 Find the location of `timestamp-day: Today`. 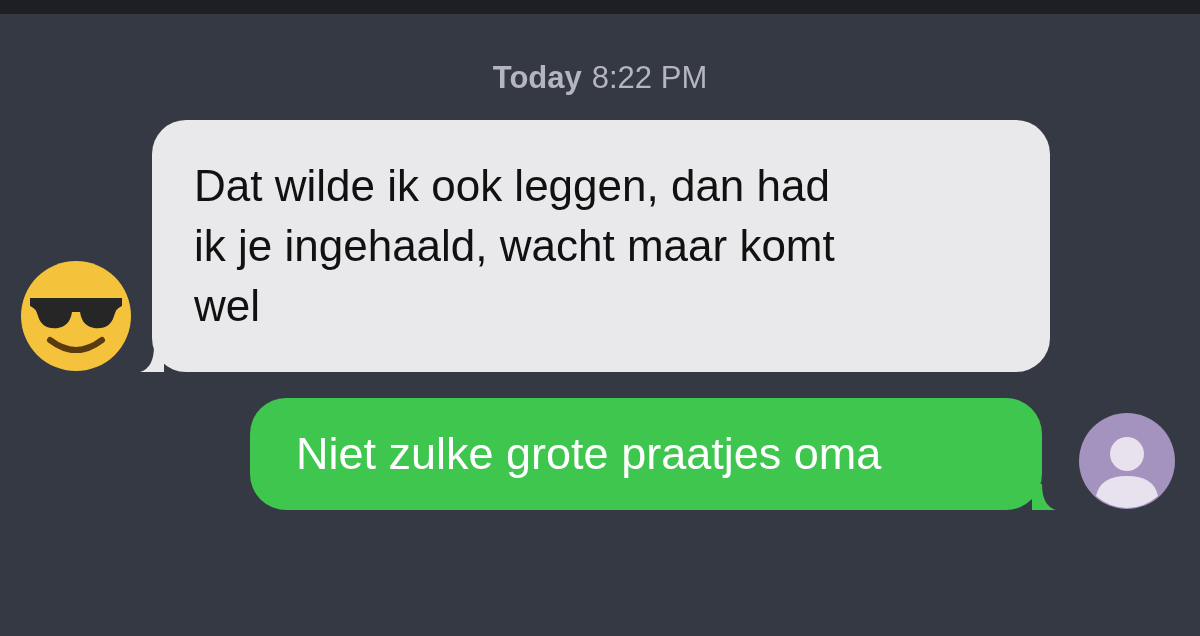

timestamp-day: Today is located at coordinates (537, 78).